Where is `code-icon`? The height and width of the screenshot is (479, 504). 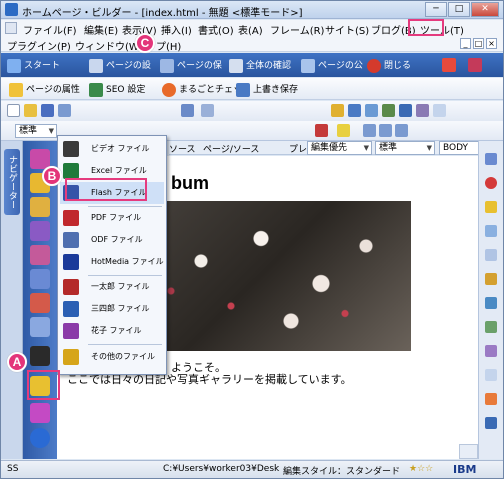 code-icon is located at coordinates (491, 303).